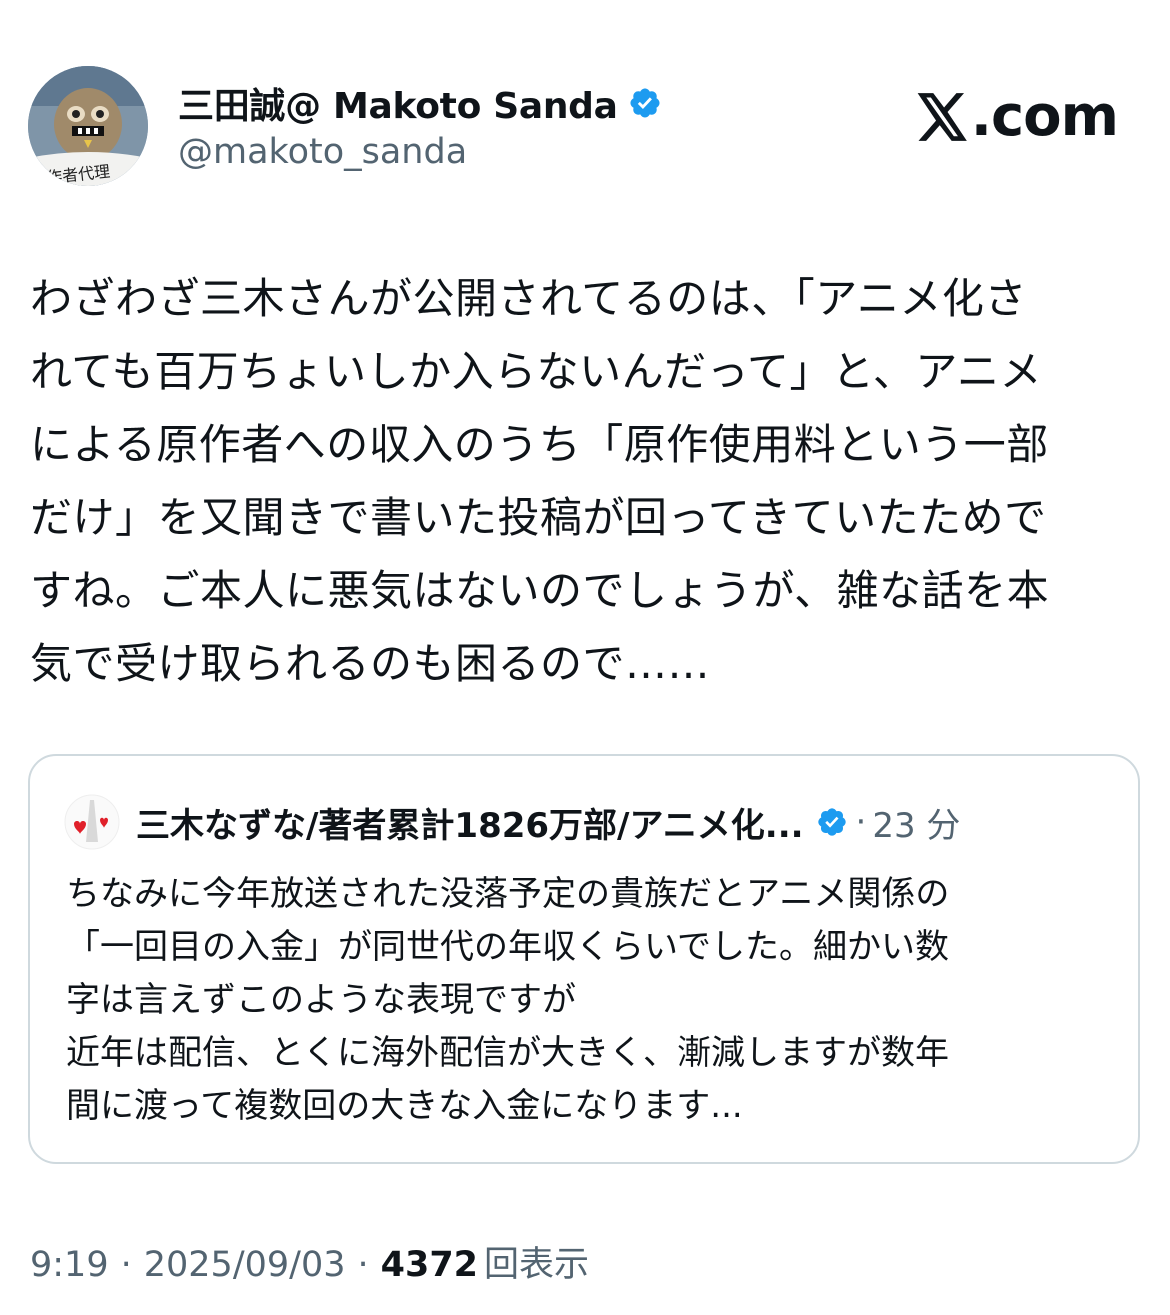  Describe the element at coordinates (69, 1265) in the screenshot. I see `tweet-time: 9:19` at that location.